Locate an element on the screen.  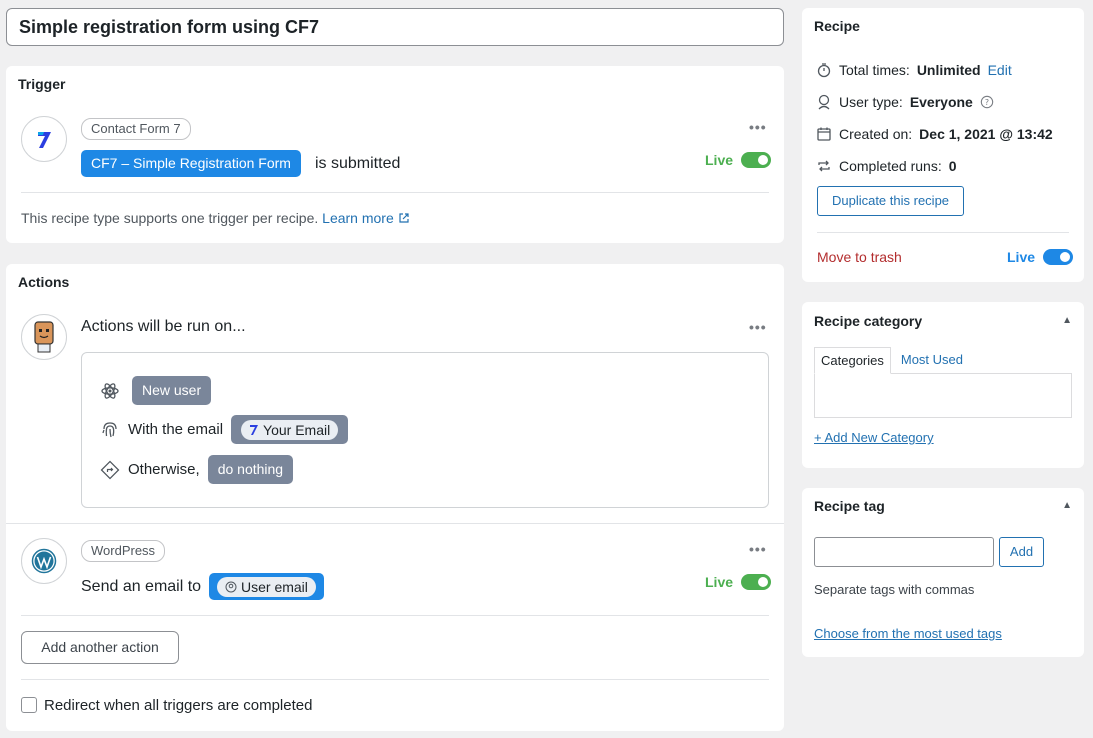
add-another-action-button: Add another action is located at coordinates (100, 647).